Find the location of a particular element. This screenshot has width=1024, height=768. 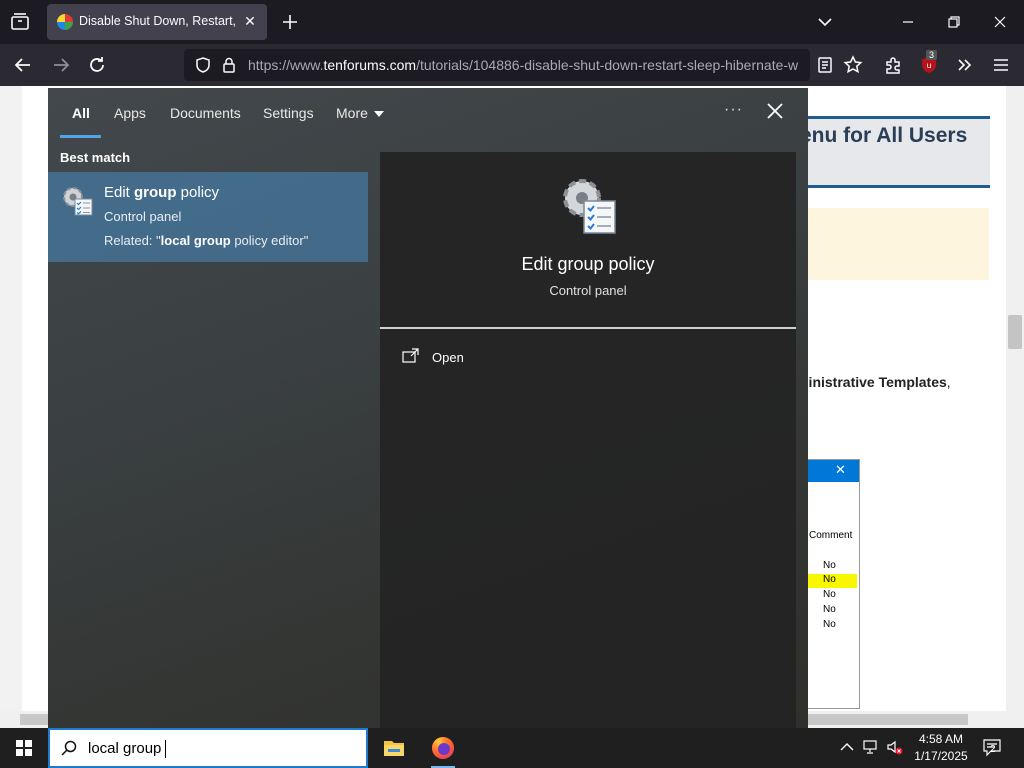

hamburger-menu-icon is located at coordinates (1001, 65).